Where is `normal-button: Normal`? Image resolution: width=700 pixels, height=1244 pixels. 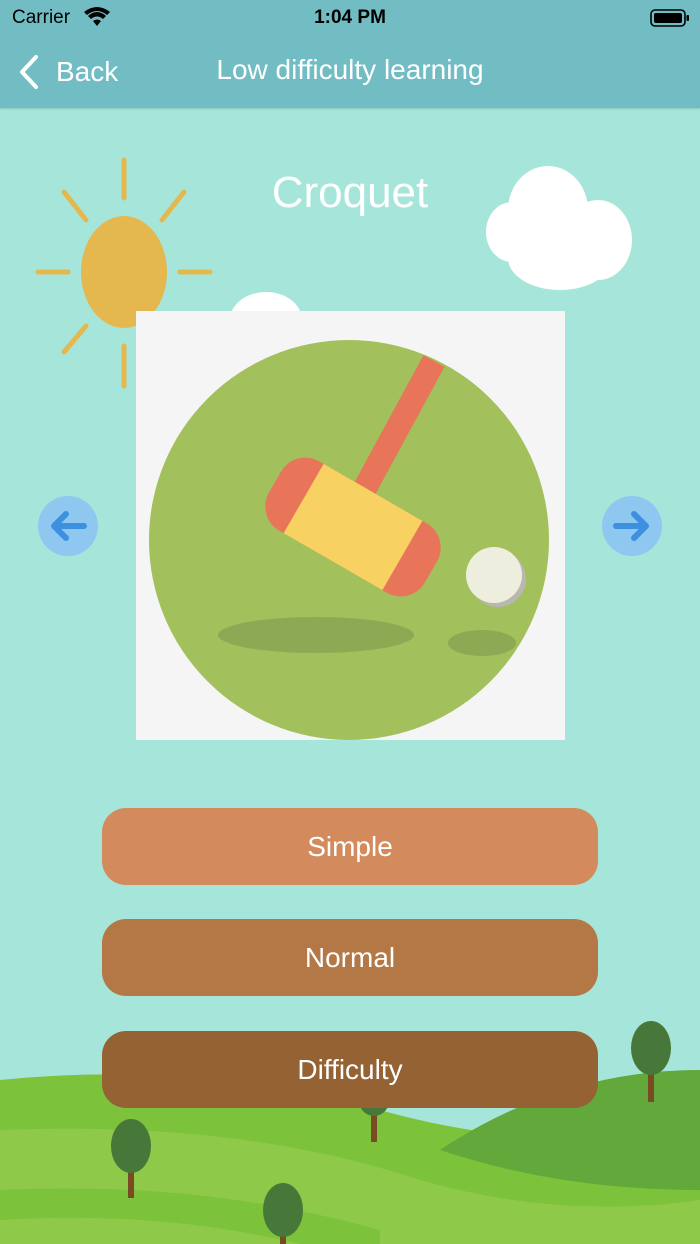 normal-button: Normal is located at coordinates (350, 957).